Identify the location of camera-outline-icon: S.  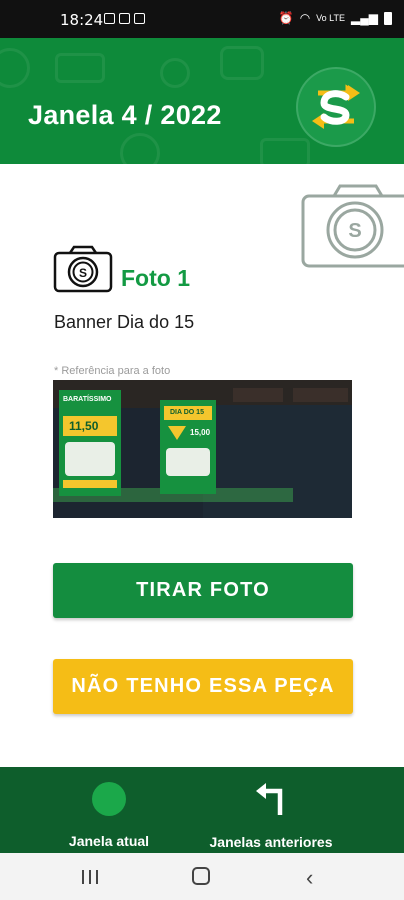
(352, 226).